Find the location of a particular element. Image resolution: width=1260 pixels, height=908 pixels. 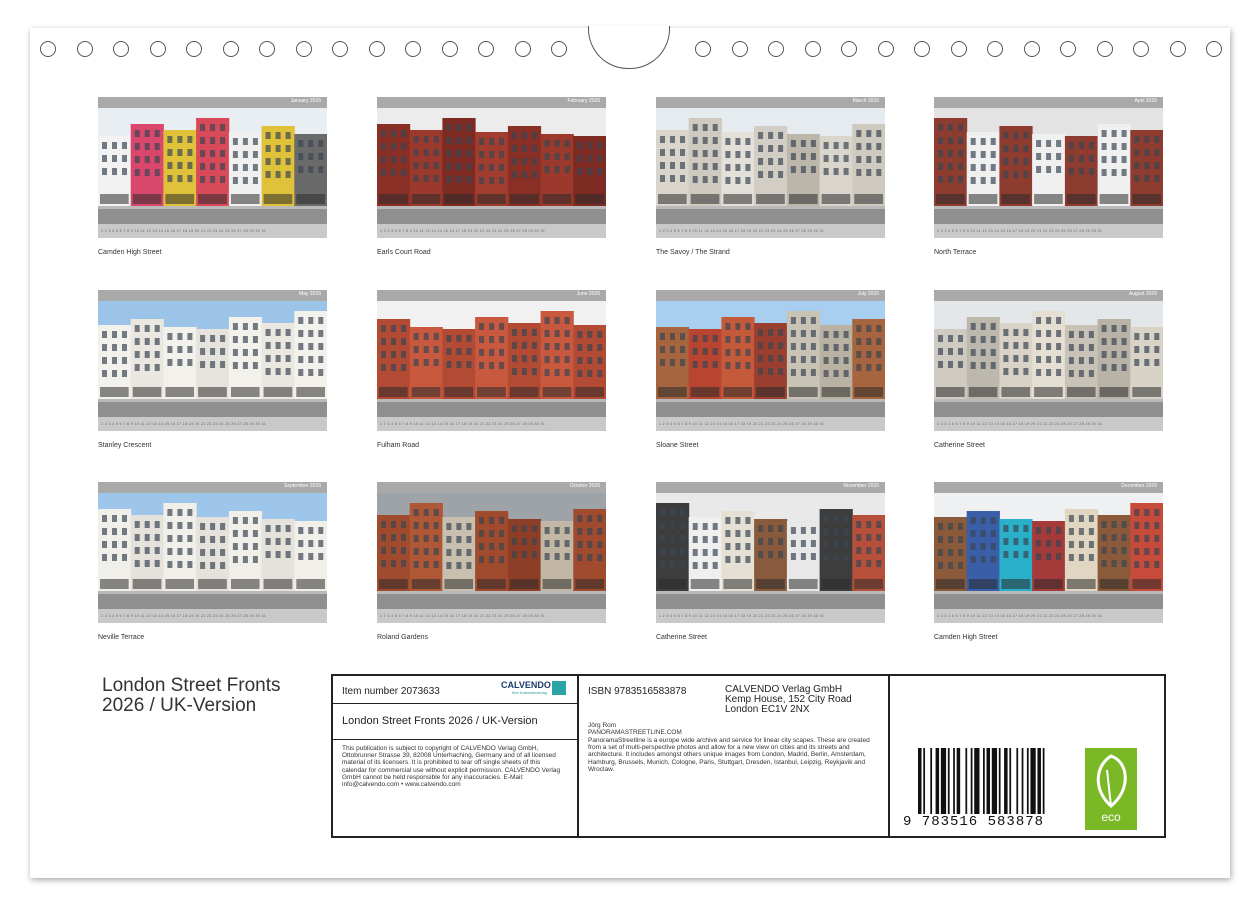

month-header: February 2026 is located at coordinates (491, 102).